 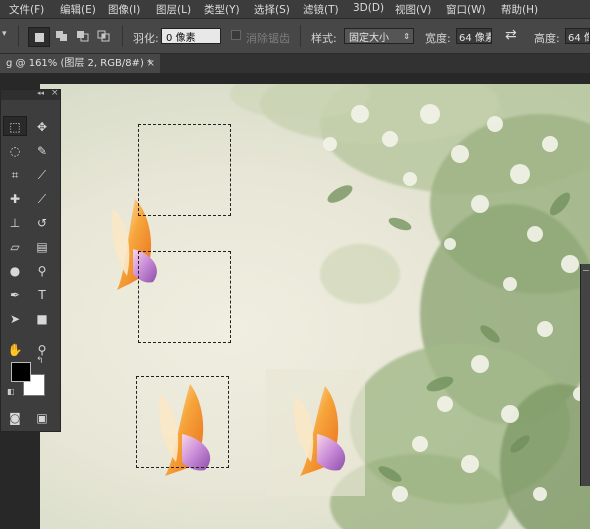 I want to click on tool-preset-dropdown-icon: ▾, so click(x=4, y=34).